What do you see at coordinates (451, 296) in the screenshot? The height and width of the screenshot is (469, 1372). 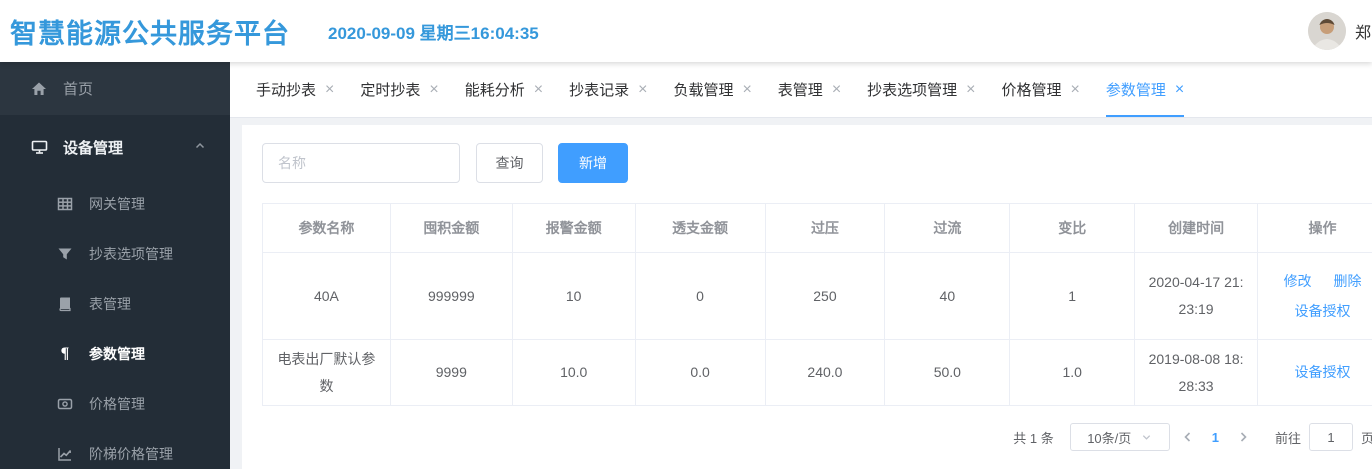 I see `cell-hoard-amount: 999999` at bounding box center [451, 296].